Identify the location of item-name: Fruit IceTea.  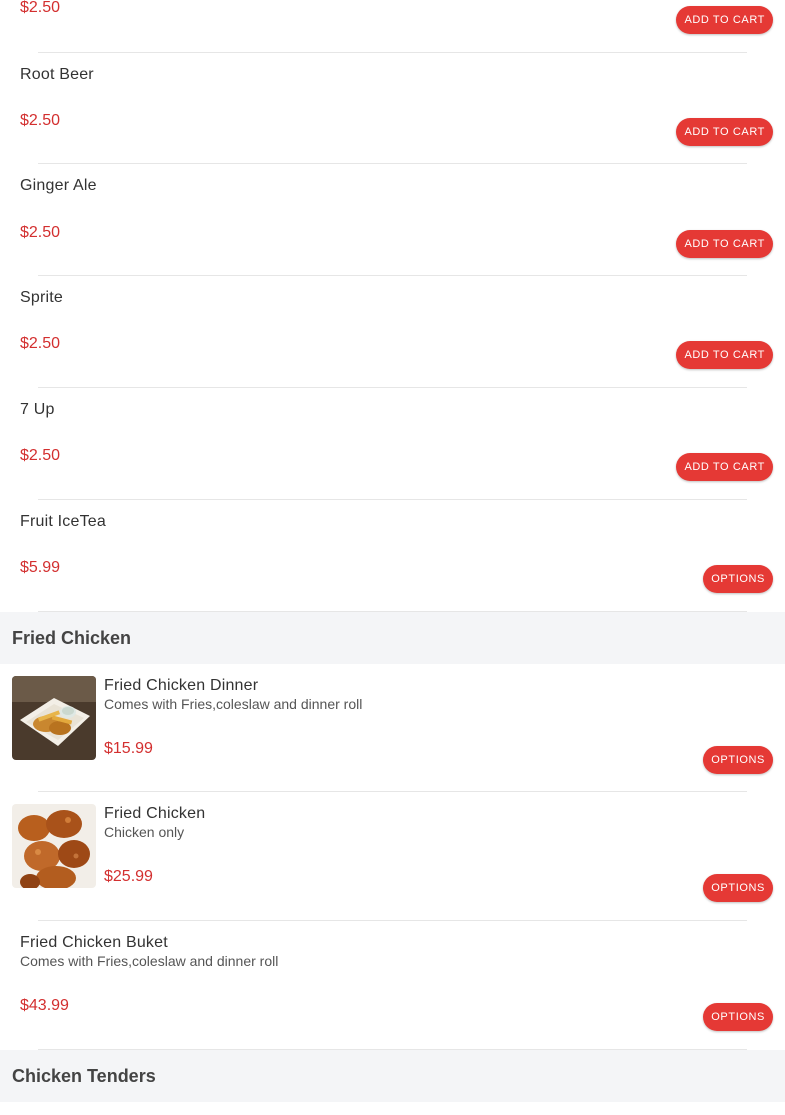
(63, 521).